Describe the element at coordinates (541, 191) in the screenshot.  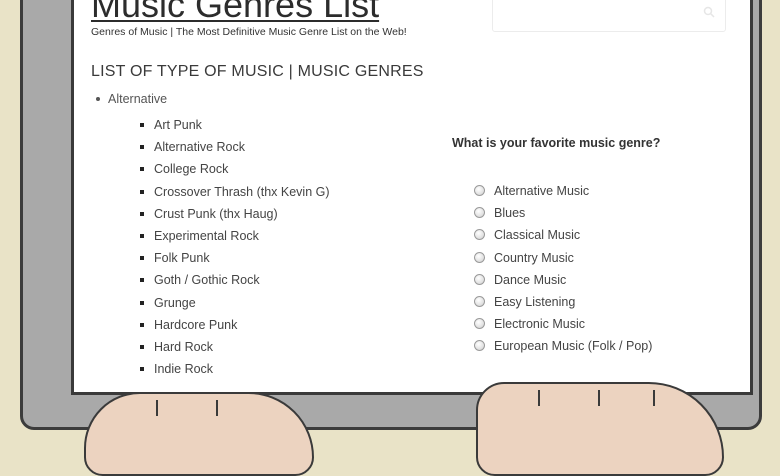
I see `poll-option-label: Alternative Music` at that location.